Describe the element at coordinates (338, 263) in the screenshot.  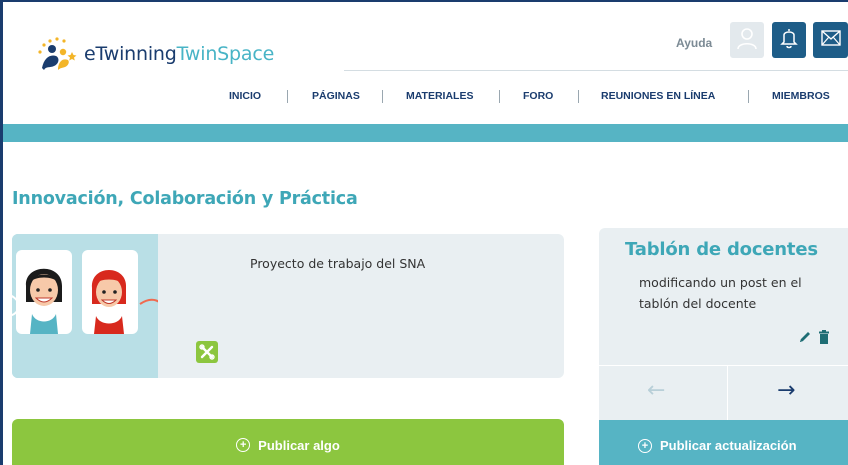
I see `project-description: Proyecto de trabajo del SNA` at that location.